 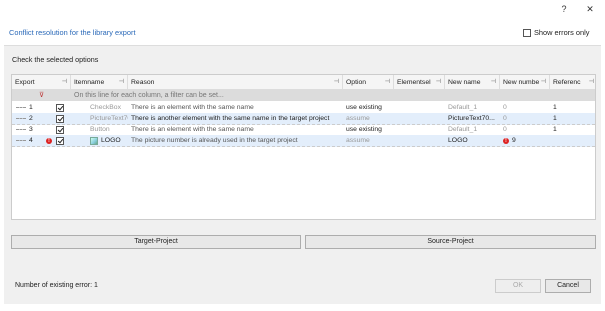 I want to click on col-header-new-number: New numbe ⊣, so click(x=525, y=82).